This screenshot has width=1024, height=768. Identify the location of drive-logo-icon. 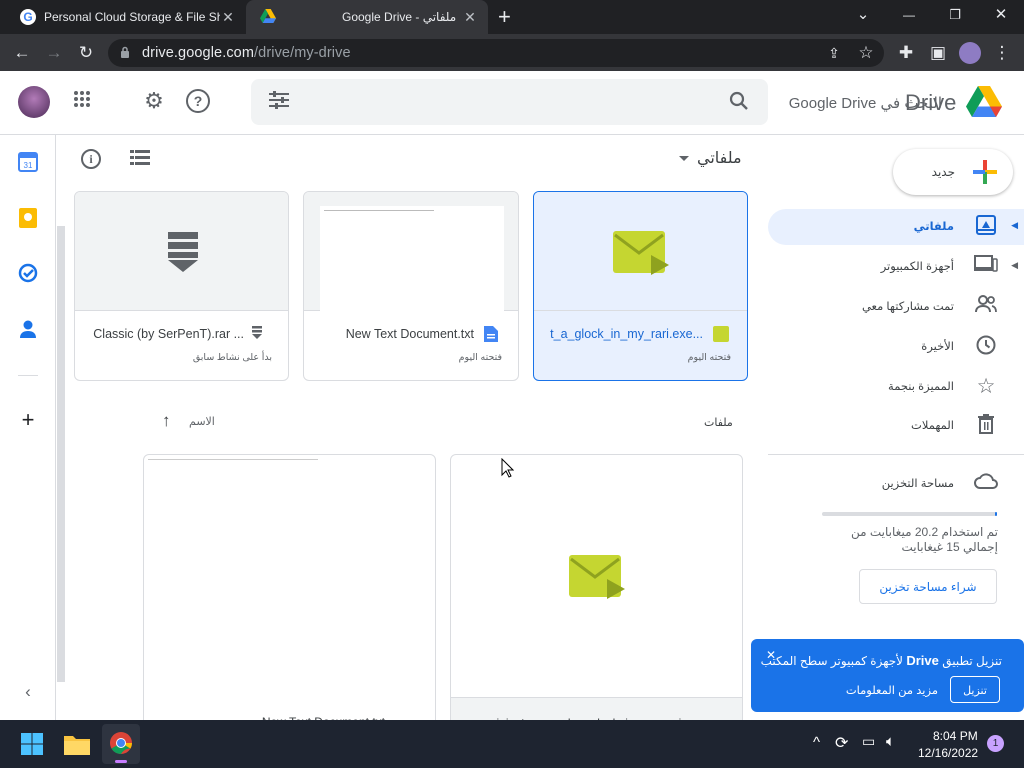
(984, 104).